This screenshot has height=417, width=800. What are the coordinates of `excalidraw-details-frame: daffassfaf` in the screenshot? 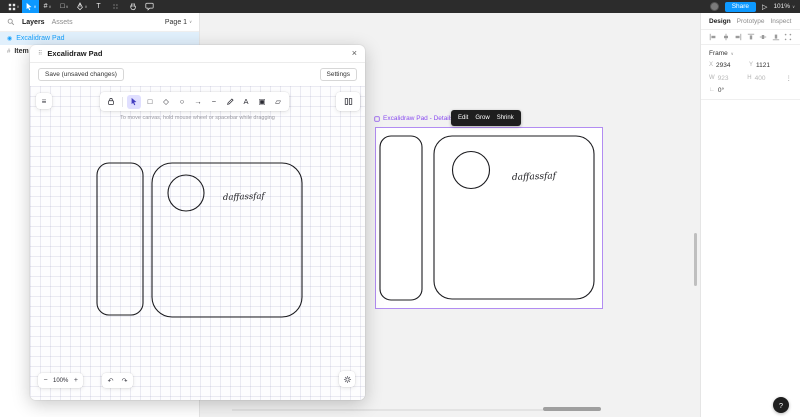 It's located at (489, 218).